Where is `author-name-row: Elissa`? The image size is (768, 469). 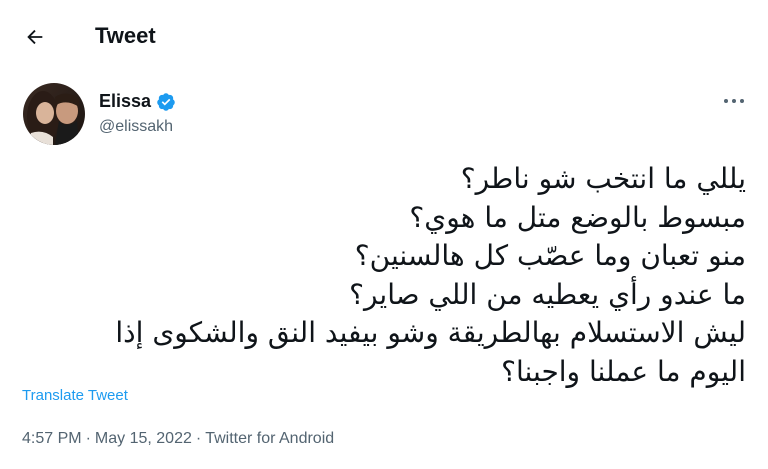 author-name-row: Elissa is located at coordinates (137, 101).